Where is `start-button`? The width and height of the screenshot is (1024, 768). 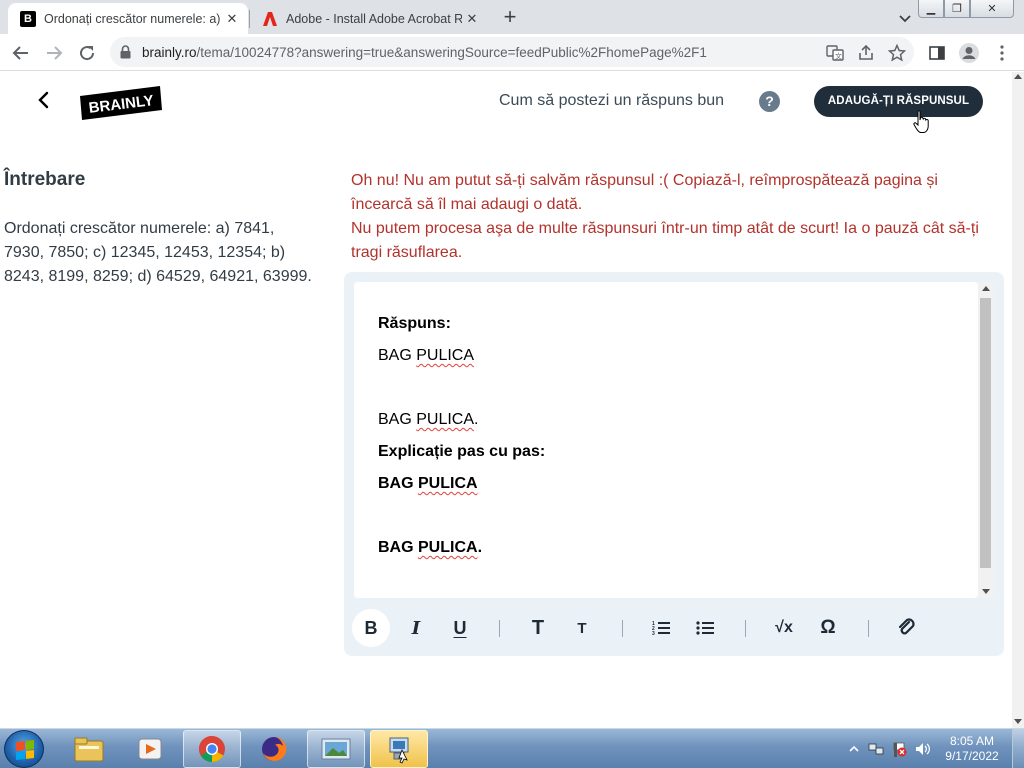
start-button is located at coordinates (24, 749).